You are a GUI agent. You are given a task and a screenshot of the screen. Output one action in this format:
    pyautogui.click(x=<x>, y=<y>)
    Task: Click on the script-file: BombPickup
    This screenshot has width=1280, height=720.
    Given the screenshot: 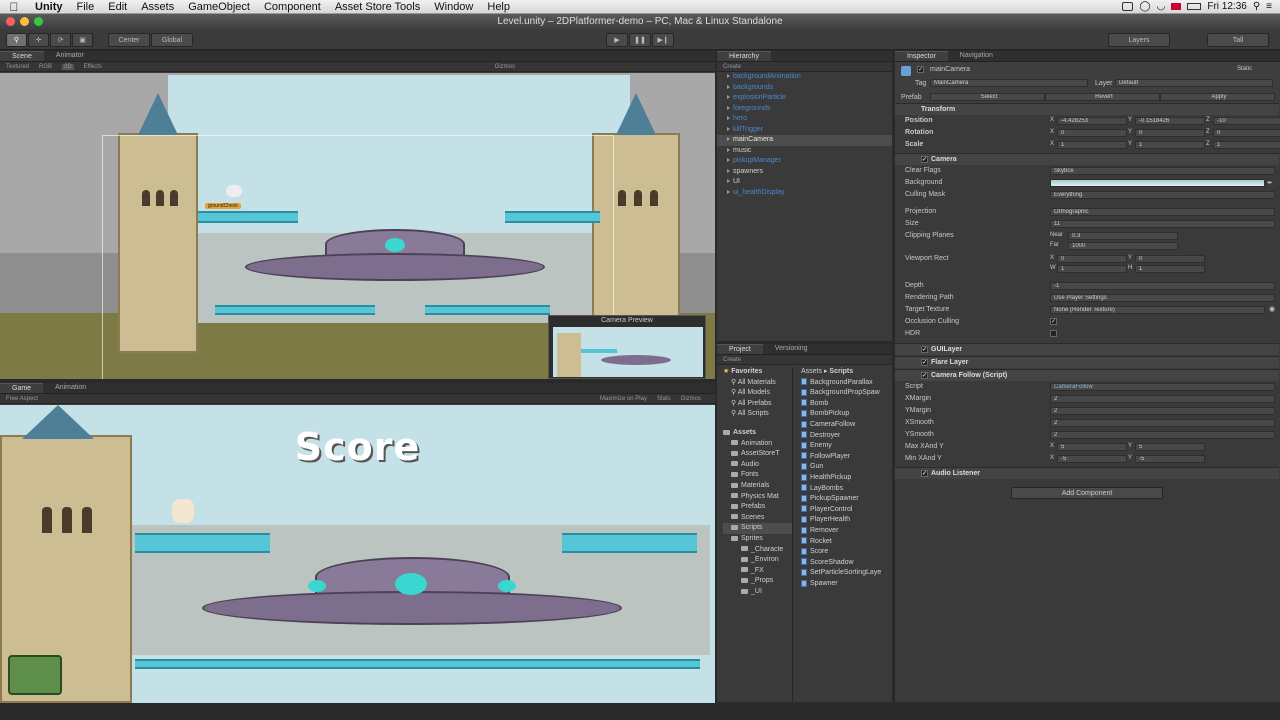 What is the action you would take?
    pyautogui.click(x=846, y=414)
    